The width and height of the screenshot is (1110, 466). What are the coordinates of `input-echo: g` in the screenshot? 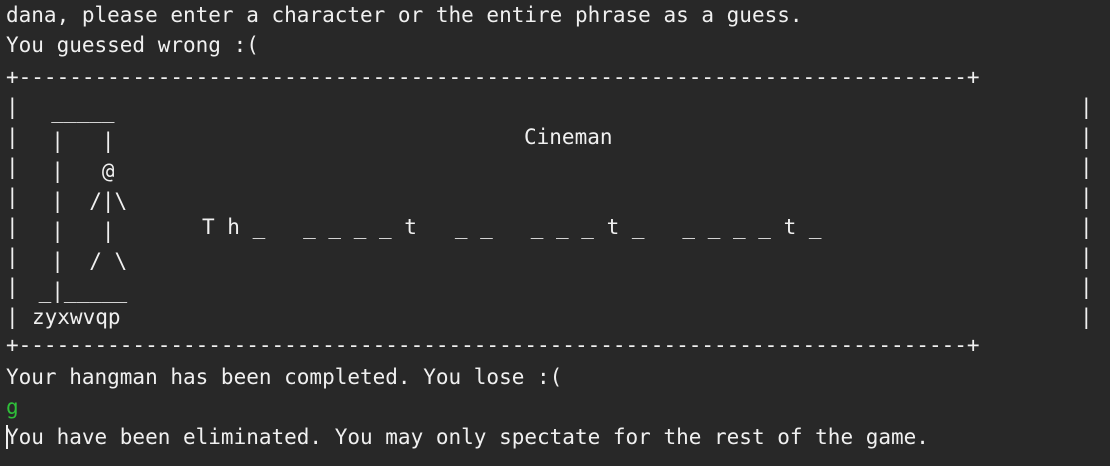 It's located at (12, 407).